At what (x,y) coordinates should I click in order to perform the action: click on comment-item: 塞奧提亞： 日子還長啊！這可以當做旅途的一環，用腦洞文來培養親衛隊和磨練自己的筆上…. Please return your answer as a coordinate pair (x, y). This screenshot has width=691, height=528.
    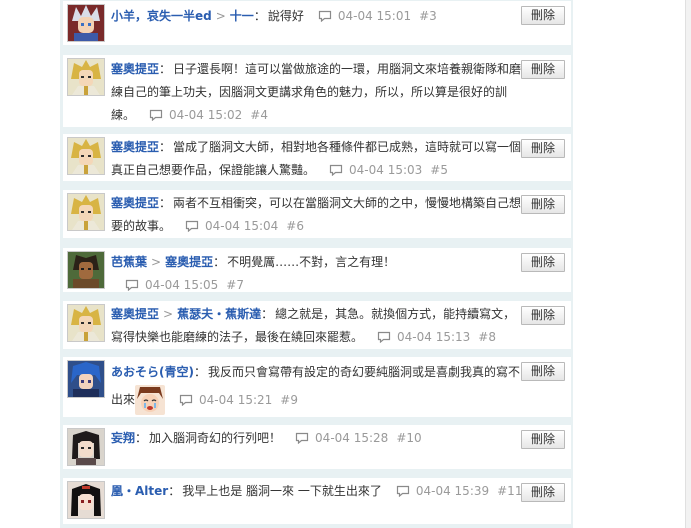
    Looking at the image, I should click on (317, 91).